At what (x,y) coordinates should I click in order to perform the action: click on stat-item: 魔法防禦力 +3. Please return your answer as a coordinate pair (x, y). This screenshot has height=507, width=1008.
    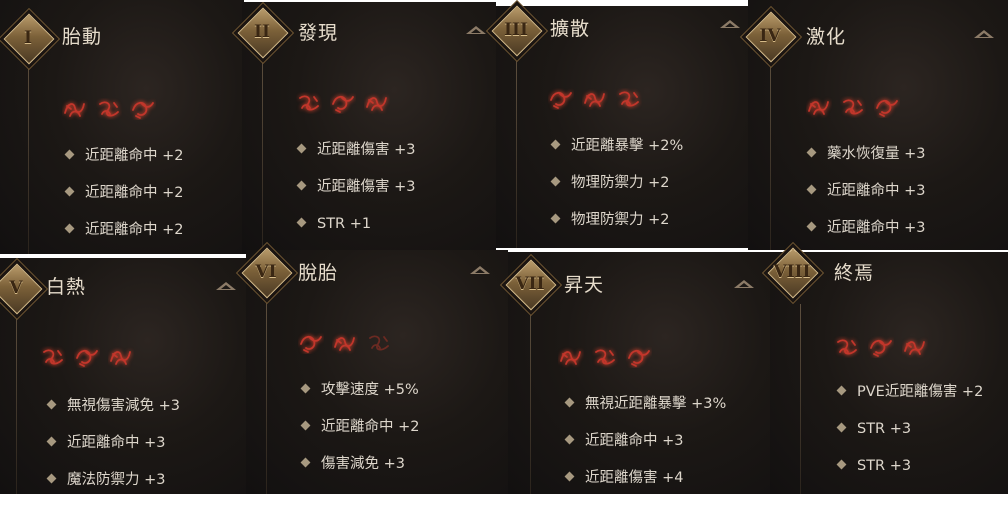
    Looking at the image, I should click on (113, 488).